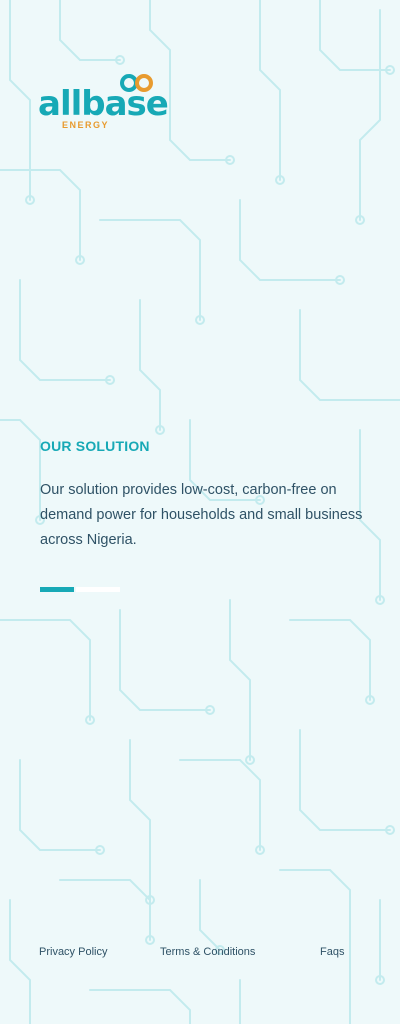 This screenshot has width=400, height=1024. I want to click on faqs-link: Faqs, so click(332, 952).